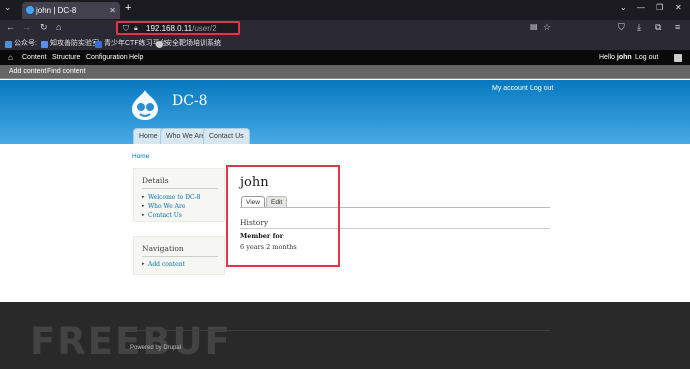 The height and width of the screenshot is (369, 690). What do you see at coordinates (345, 145) in the screenshot?
I see `header-divider` at bounding box center [345, 145].